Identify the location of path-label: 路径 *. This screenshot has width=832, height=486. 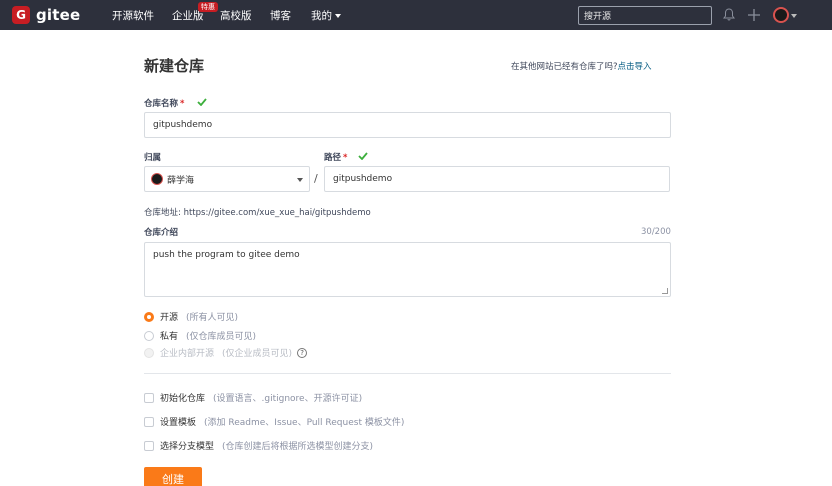
(335, 157).